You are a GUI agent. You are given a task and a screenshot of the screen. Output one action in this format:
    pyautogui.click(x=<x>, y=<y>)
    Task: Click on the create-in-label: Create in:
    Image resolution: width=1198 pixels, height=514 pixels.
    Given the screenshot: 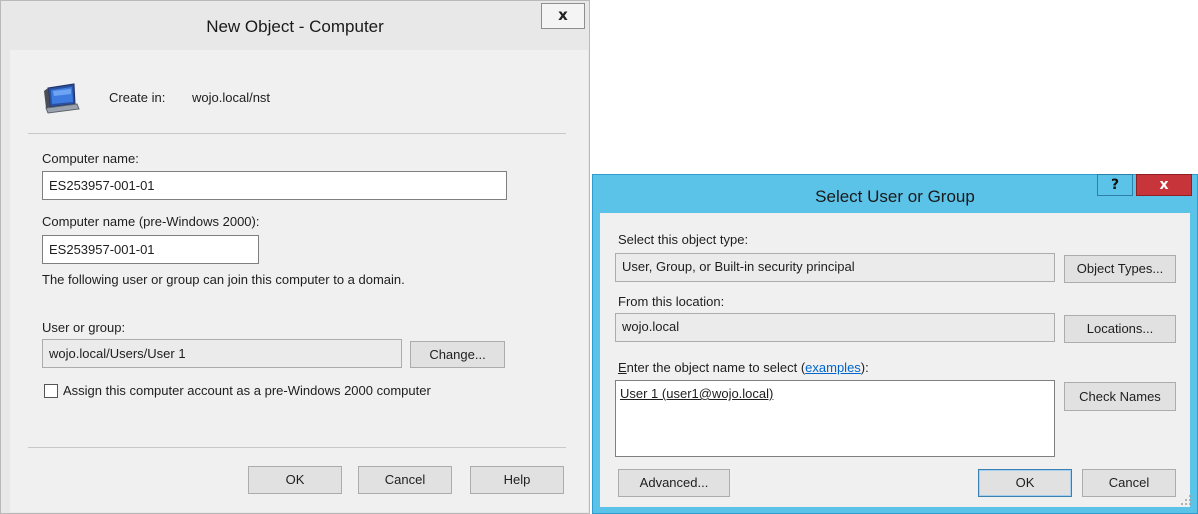 What is the action you would take?
    pyautogui.click(x=137, y=97)
    